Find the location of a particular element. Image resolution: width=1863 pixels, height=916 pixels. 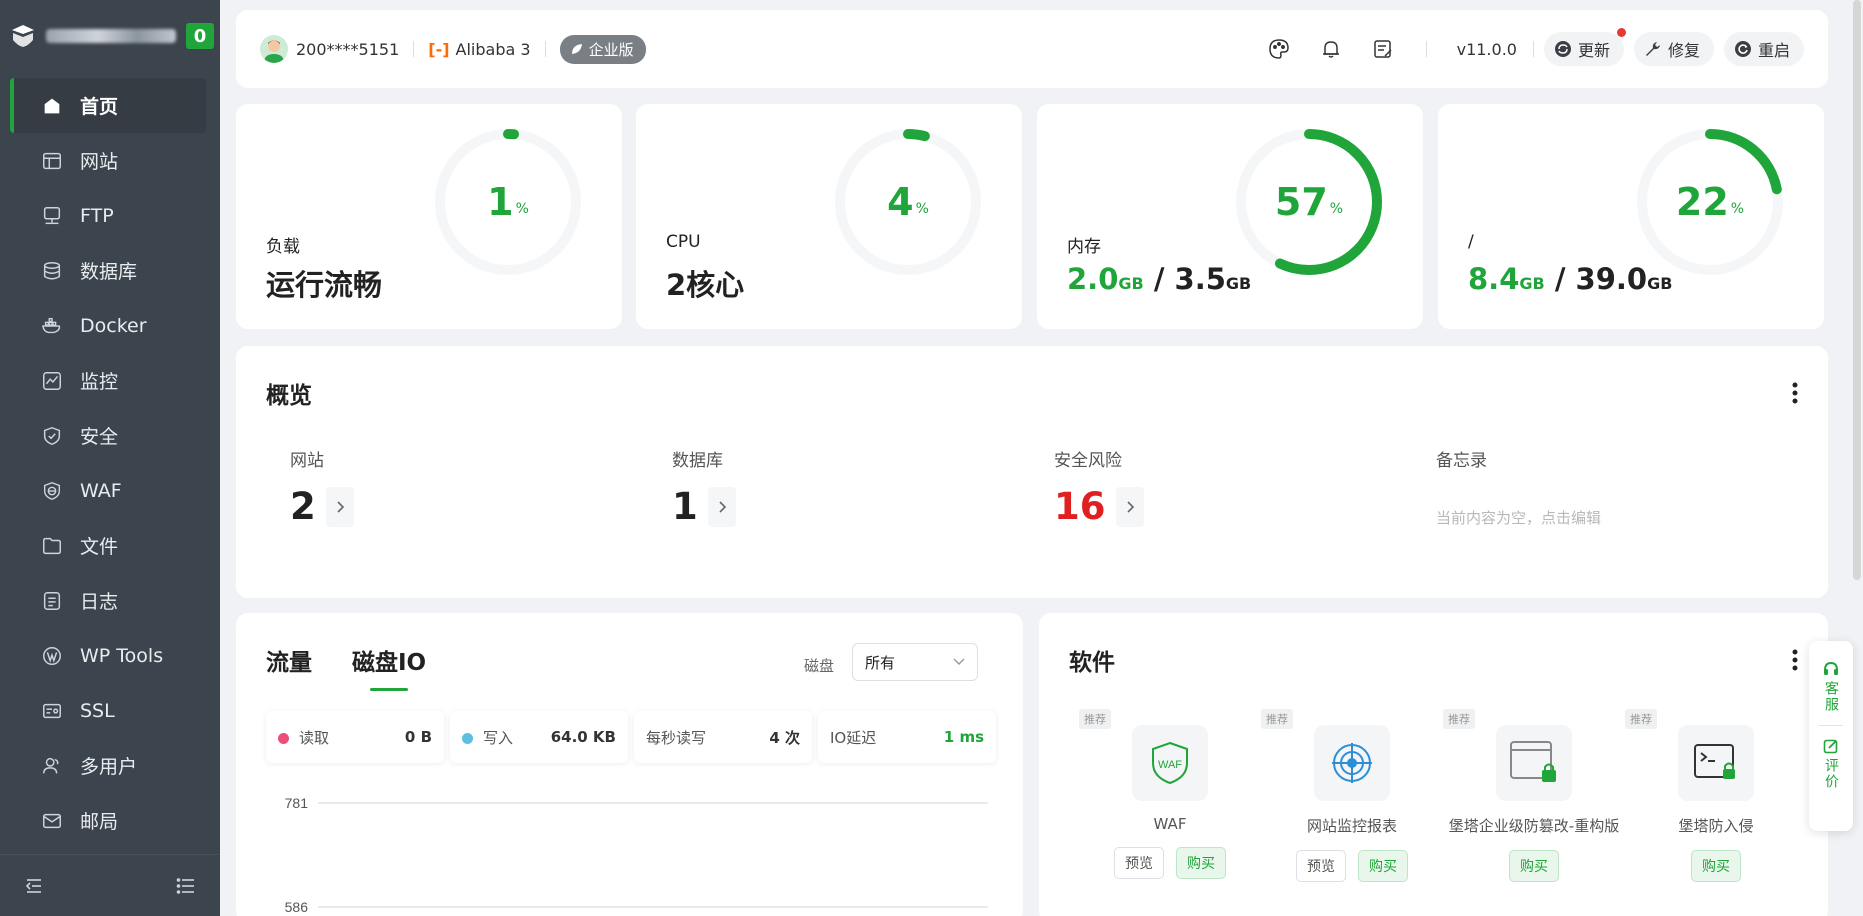

io-tabs: 流量 磁盘IO is located at coordinates (346, 667).